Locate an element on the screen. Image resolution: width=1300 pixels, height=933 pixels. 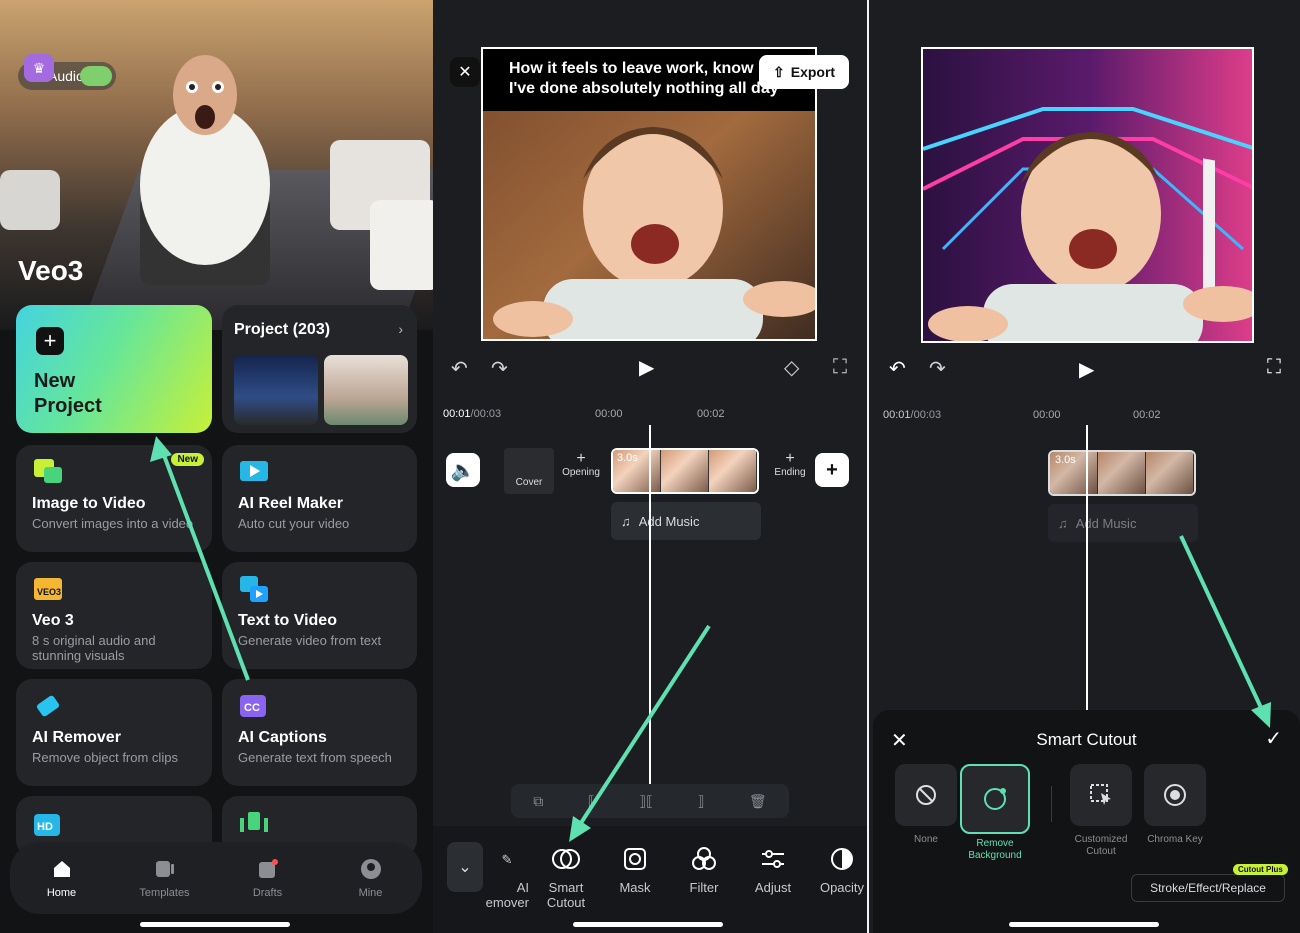
adjust-icon is located at coordinates (773, 859).